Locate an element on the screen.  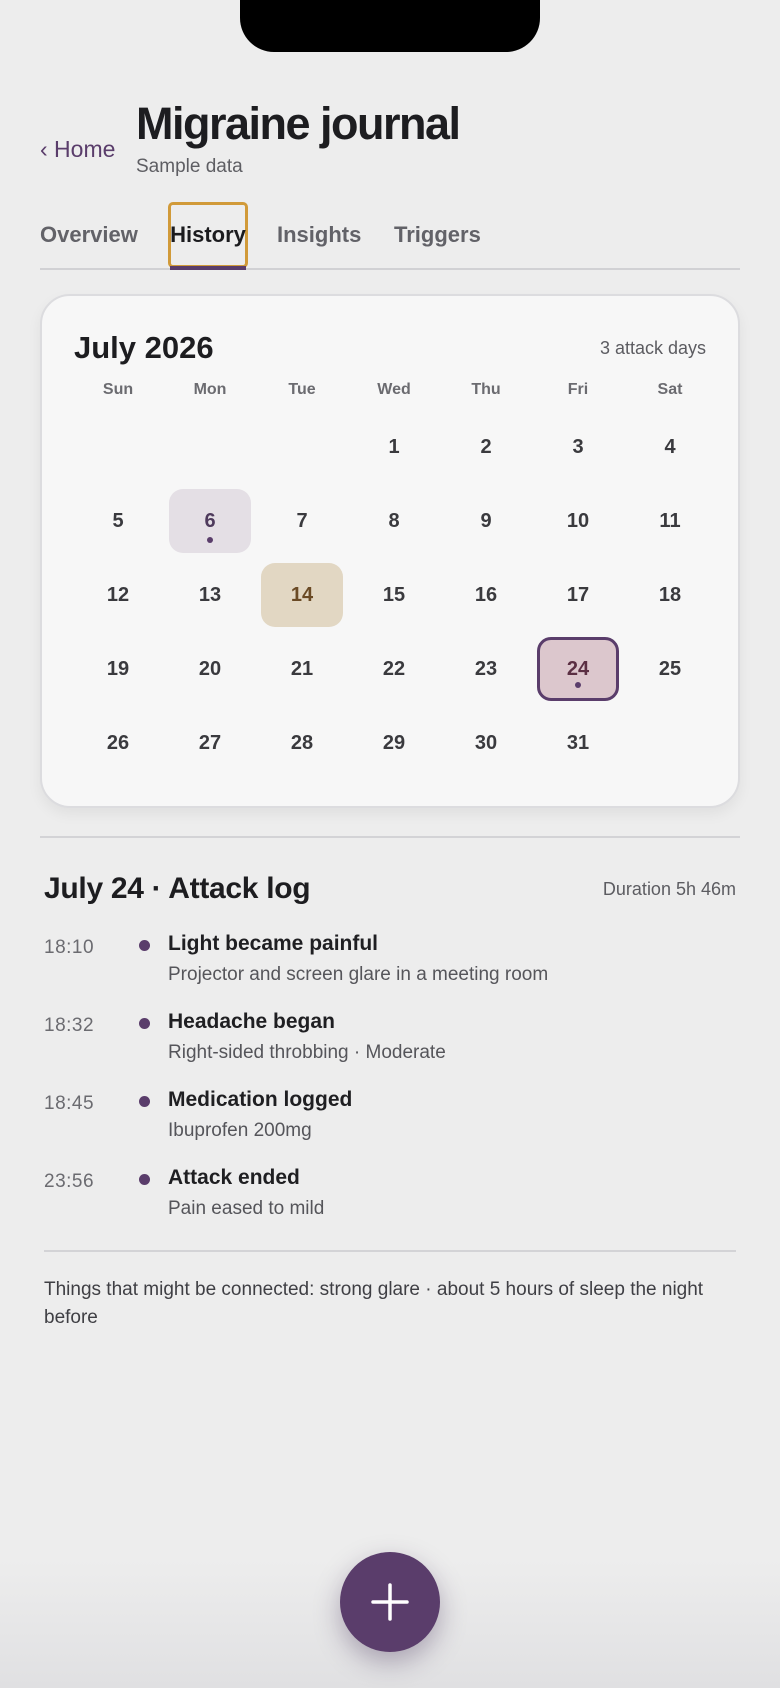
calendar-day-19: 19 is located at coordinates (118, 669).